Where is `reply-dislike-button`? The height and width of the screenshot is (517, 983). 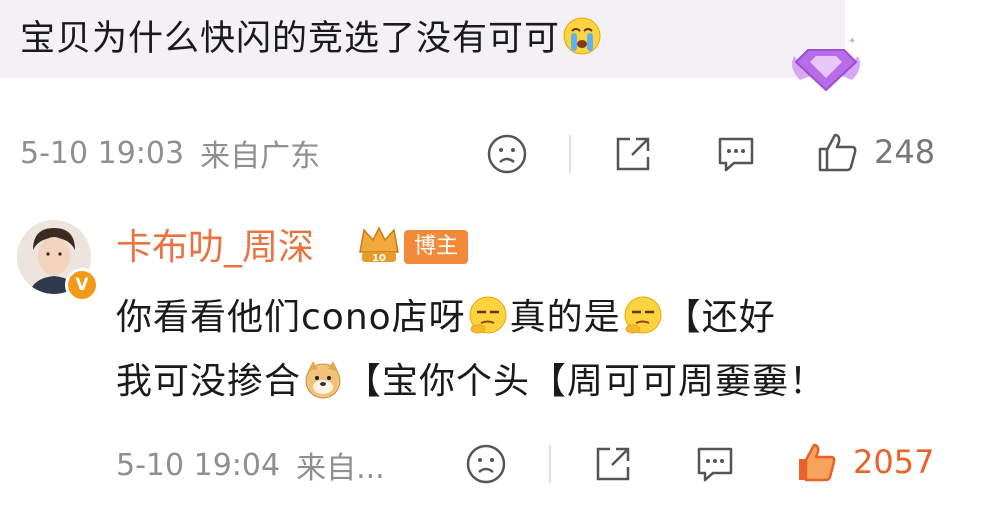 reply-dislike-button is located at coordinates (486, 464).